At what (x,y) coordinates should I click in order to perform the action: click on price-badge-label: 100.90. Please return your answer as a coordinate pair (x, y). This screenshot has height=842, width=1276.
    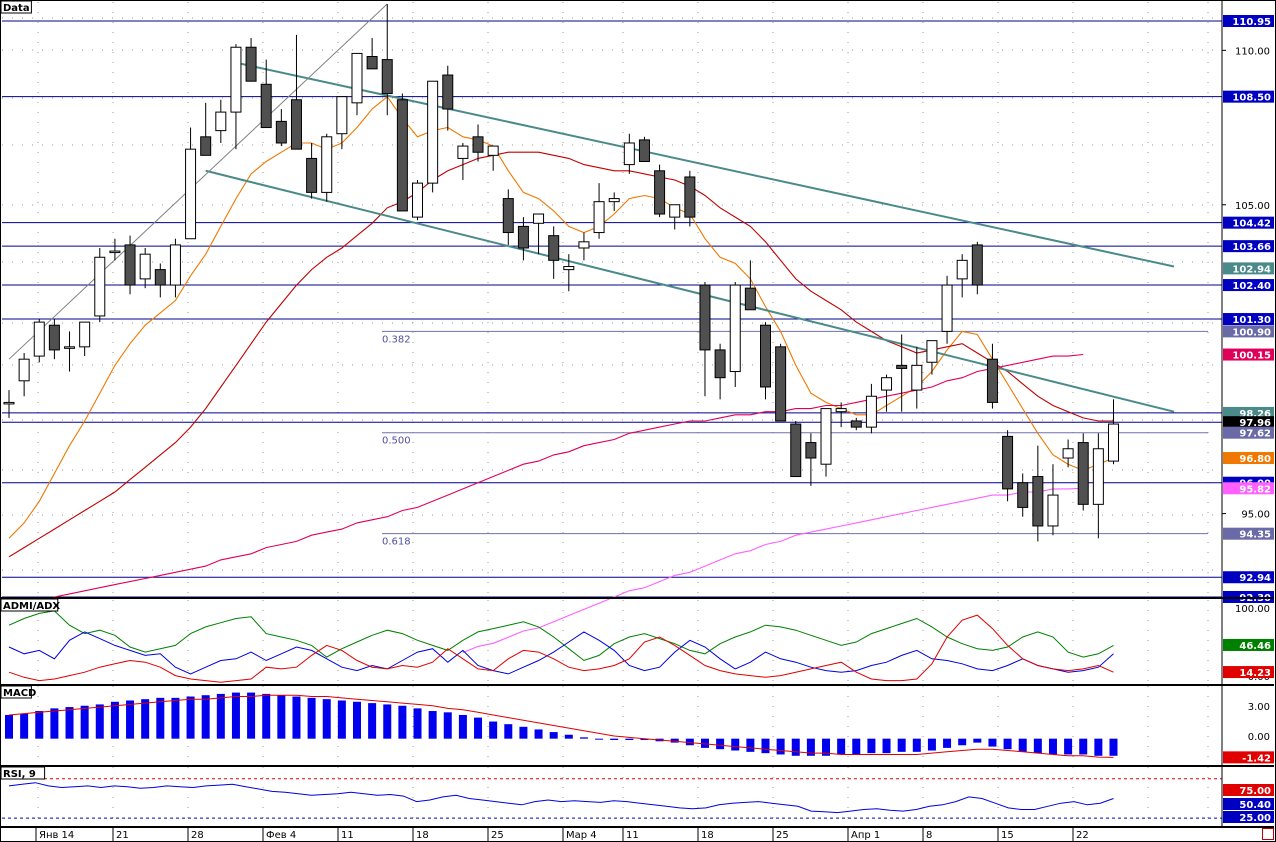
    Looking at the image, I should click on (1251, 332).